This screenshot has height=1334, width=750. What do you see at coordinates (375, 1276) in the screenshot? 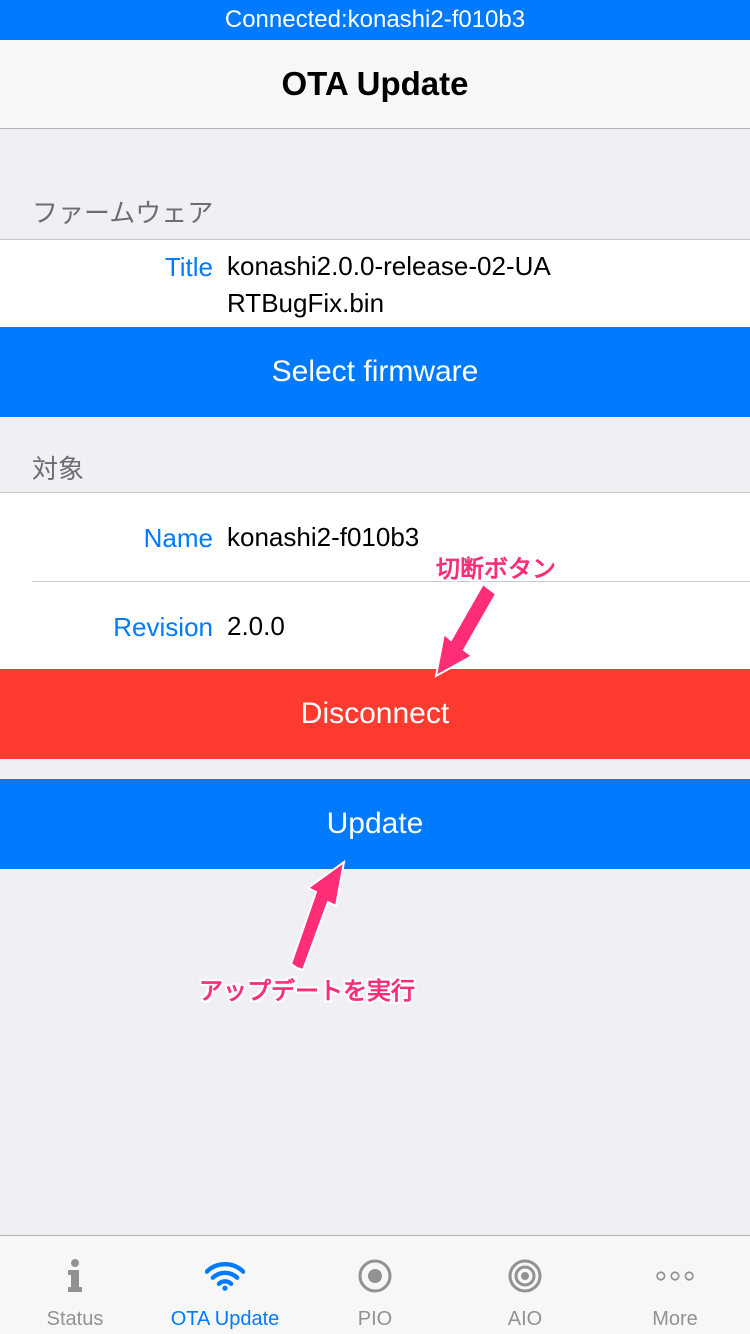
I see `radio-icon` at bounding box center [375, 1276].